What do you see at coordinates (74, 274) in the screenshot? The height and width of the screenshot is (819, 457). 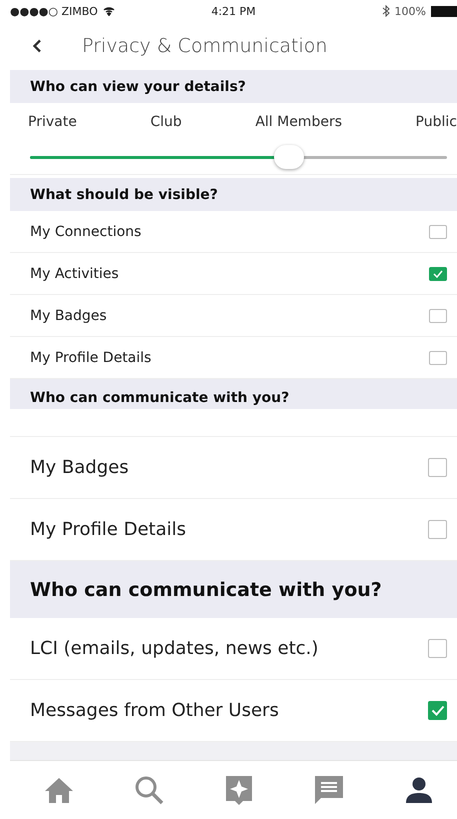 I see `setting-label: My Activities` at bounding box center [74, 274].